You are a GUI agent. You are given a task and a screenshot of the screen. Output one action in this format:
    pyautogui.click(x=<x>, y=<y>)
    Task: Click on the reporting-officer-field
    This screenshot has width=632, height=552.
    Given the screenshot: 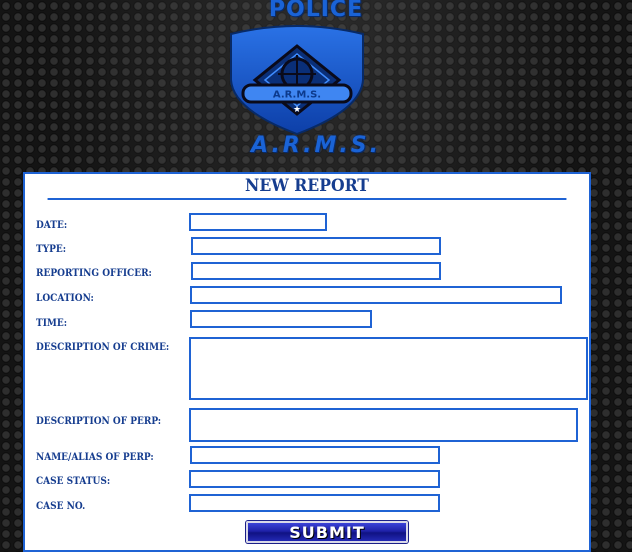 What is the action you would take?
    pyautogui.click(x=316, y=271)
    